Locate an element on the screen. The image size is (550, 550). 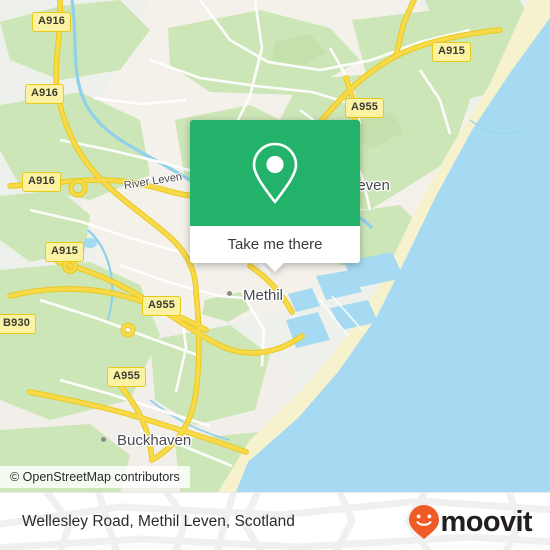
map-pin-icon is located at coordinates (275, 173).